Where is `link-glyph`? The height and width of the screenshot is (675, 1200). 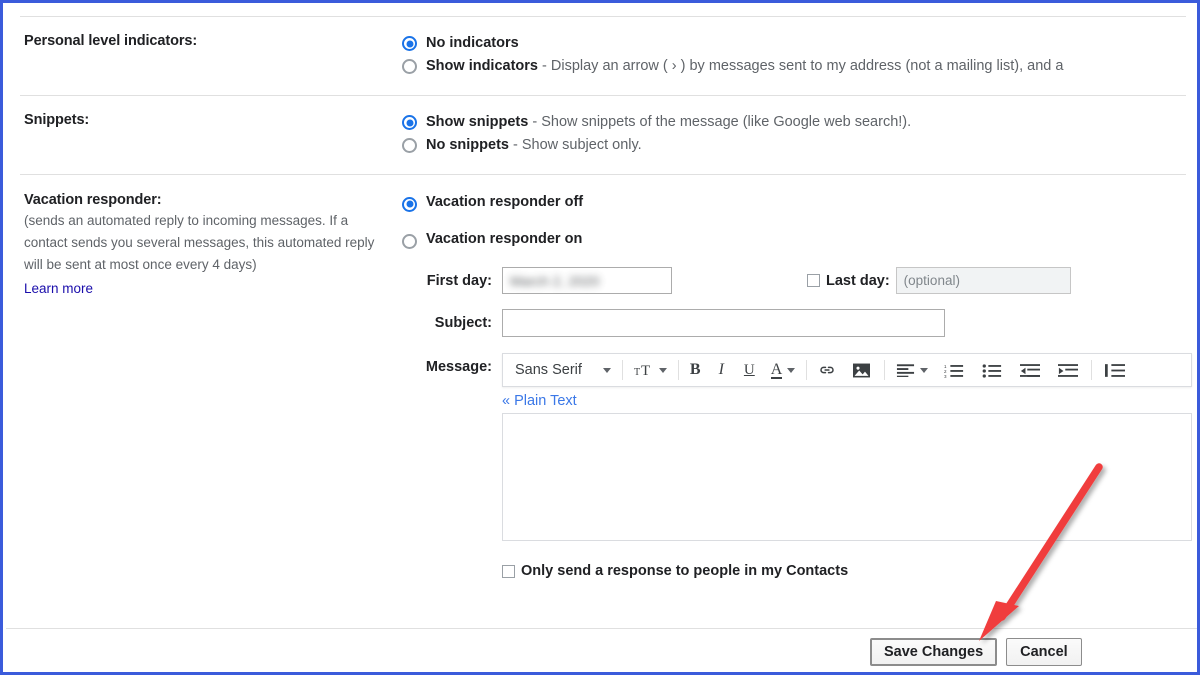
link-glyph is located at coordinates (827, 370).